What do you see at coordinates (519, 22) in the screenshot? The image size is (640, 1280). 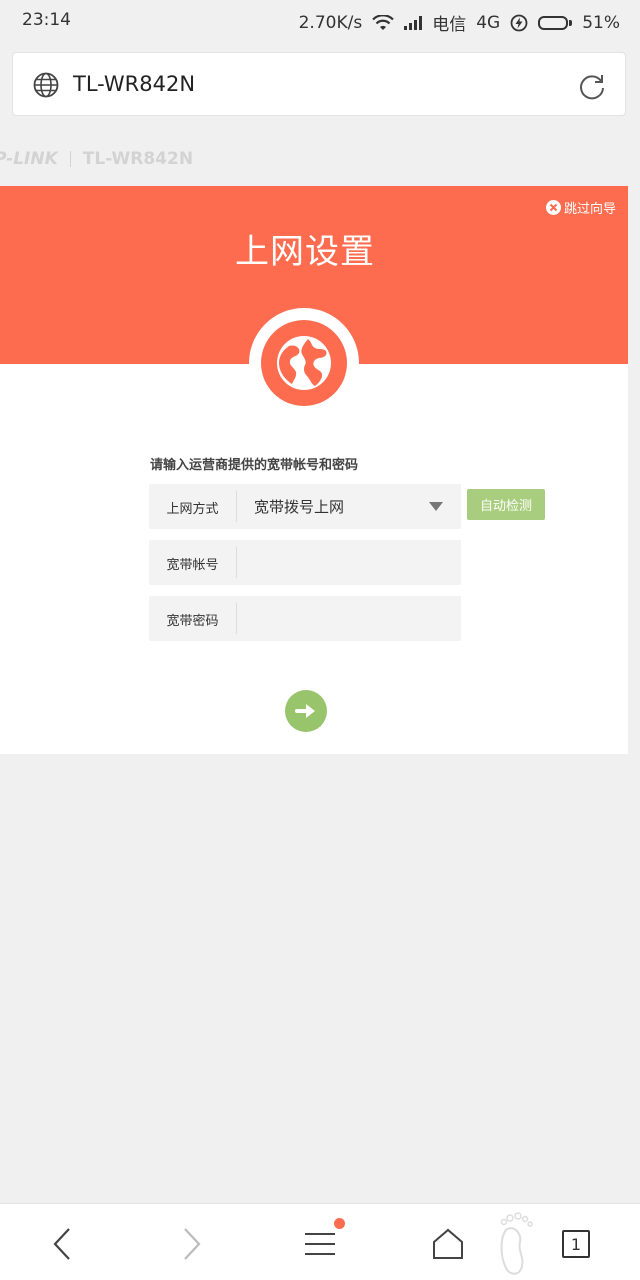 I see `charging-icon` at bounding box center [519, 22].